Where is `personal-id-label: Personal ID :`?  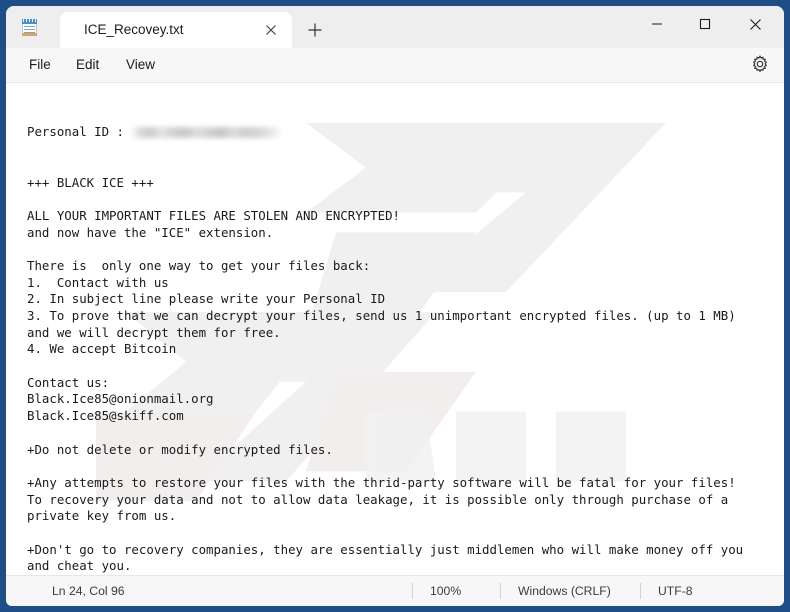 personal-id-label: Personal ID : is located at coordinates (75, 132).